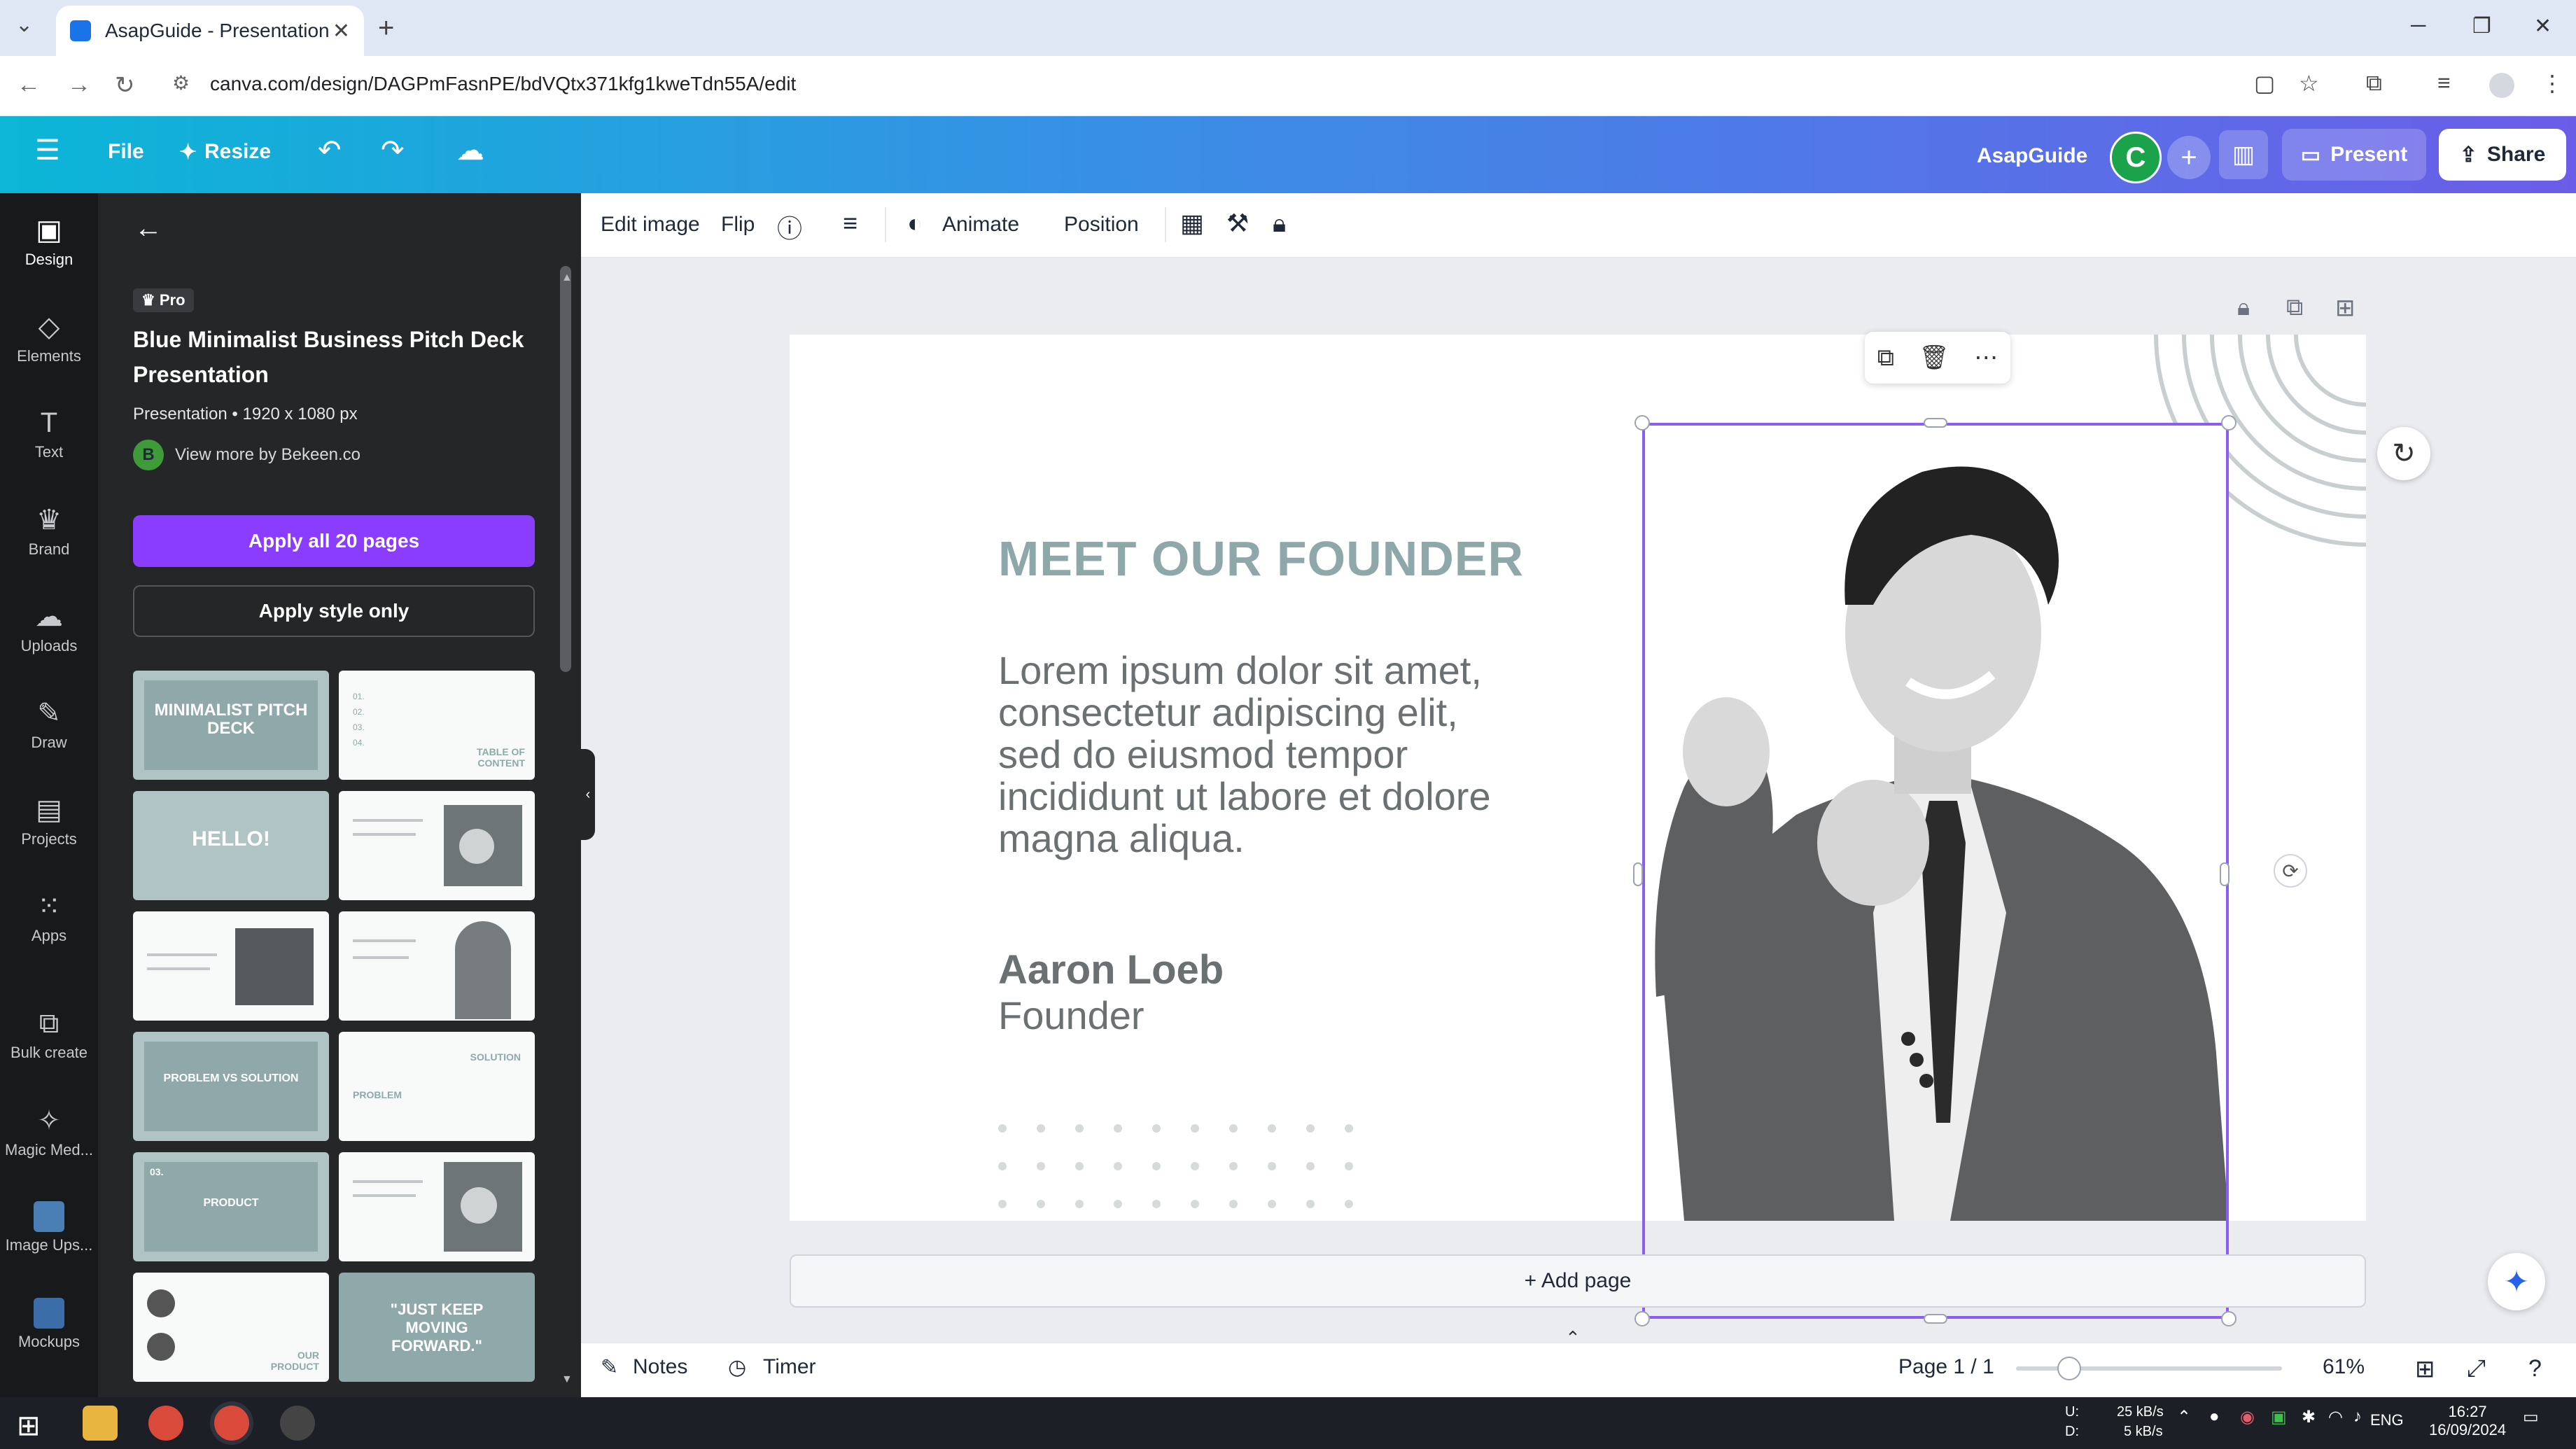  What do you see at coordinates (437, 1327) in the screenshot?
I see `page-thumbnail-12: "JUST KEEP MOVING FORWARD."` at bounding box center [437, 1327].